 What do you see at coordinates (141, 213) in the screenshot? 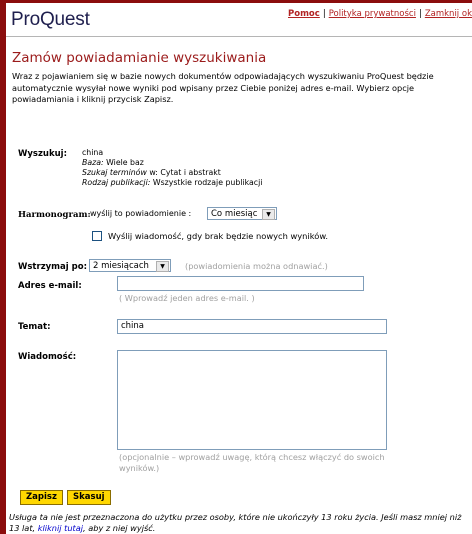
I see `schedule-sublabel: wyślij to powiadomienie :` at bounding box center [141, 213].